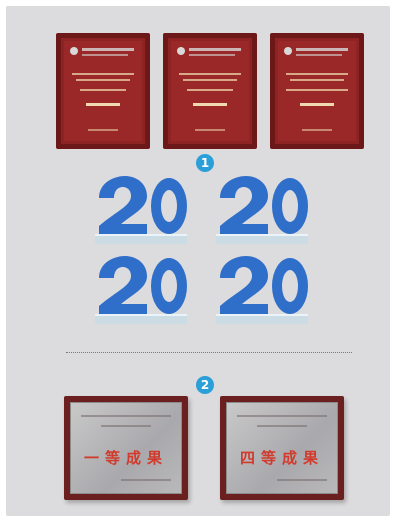  I want to click on certificate-plaque-2: 四等成果, so click(282, 448).